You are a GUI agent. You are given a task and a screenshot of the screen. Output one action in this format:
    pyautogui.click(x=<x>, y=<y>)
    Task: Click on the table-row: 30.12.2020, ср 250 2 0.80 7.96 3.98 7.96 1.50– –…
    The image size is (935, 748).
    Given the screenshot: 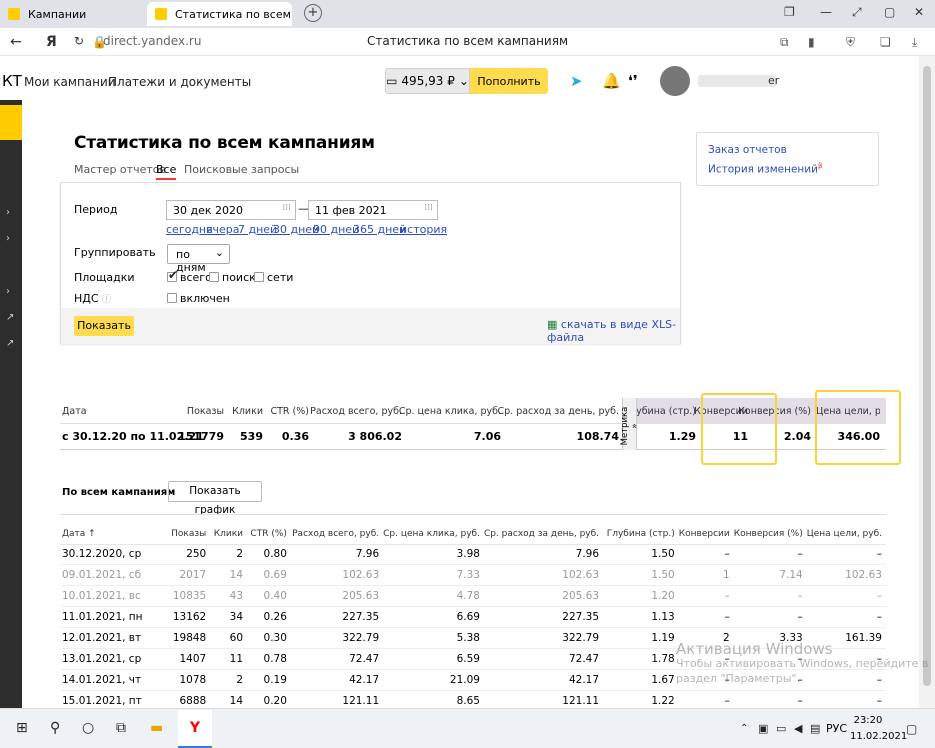 What is the action you would take?
    pyautogui.click(x=473, y=555)
    